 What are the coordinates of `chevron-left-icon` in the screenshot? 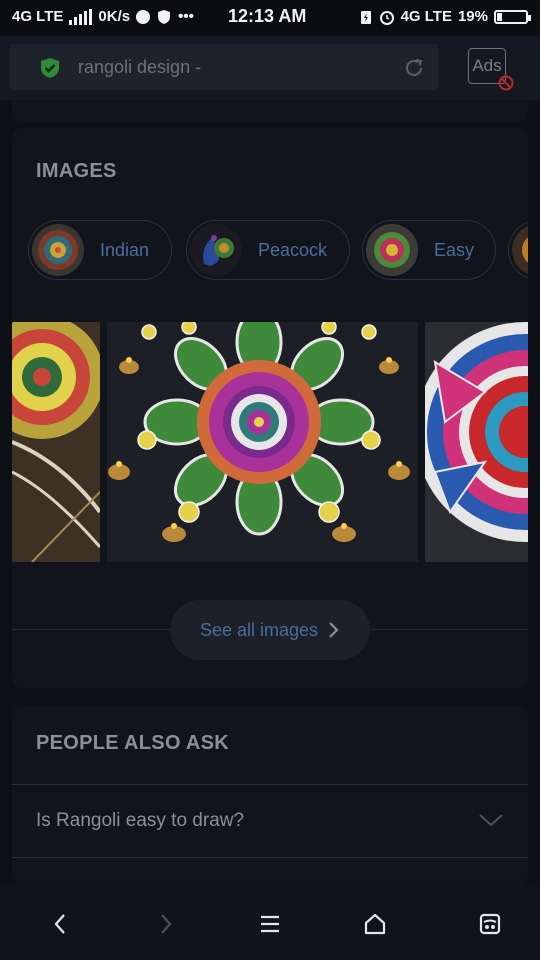 It's located at (59, 924).